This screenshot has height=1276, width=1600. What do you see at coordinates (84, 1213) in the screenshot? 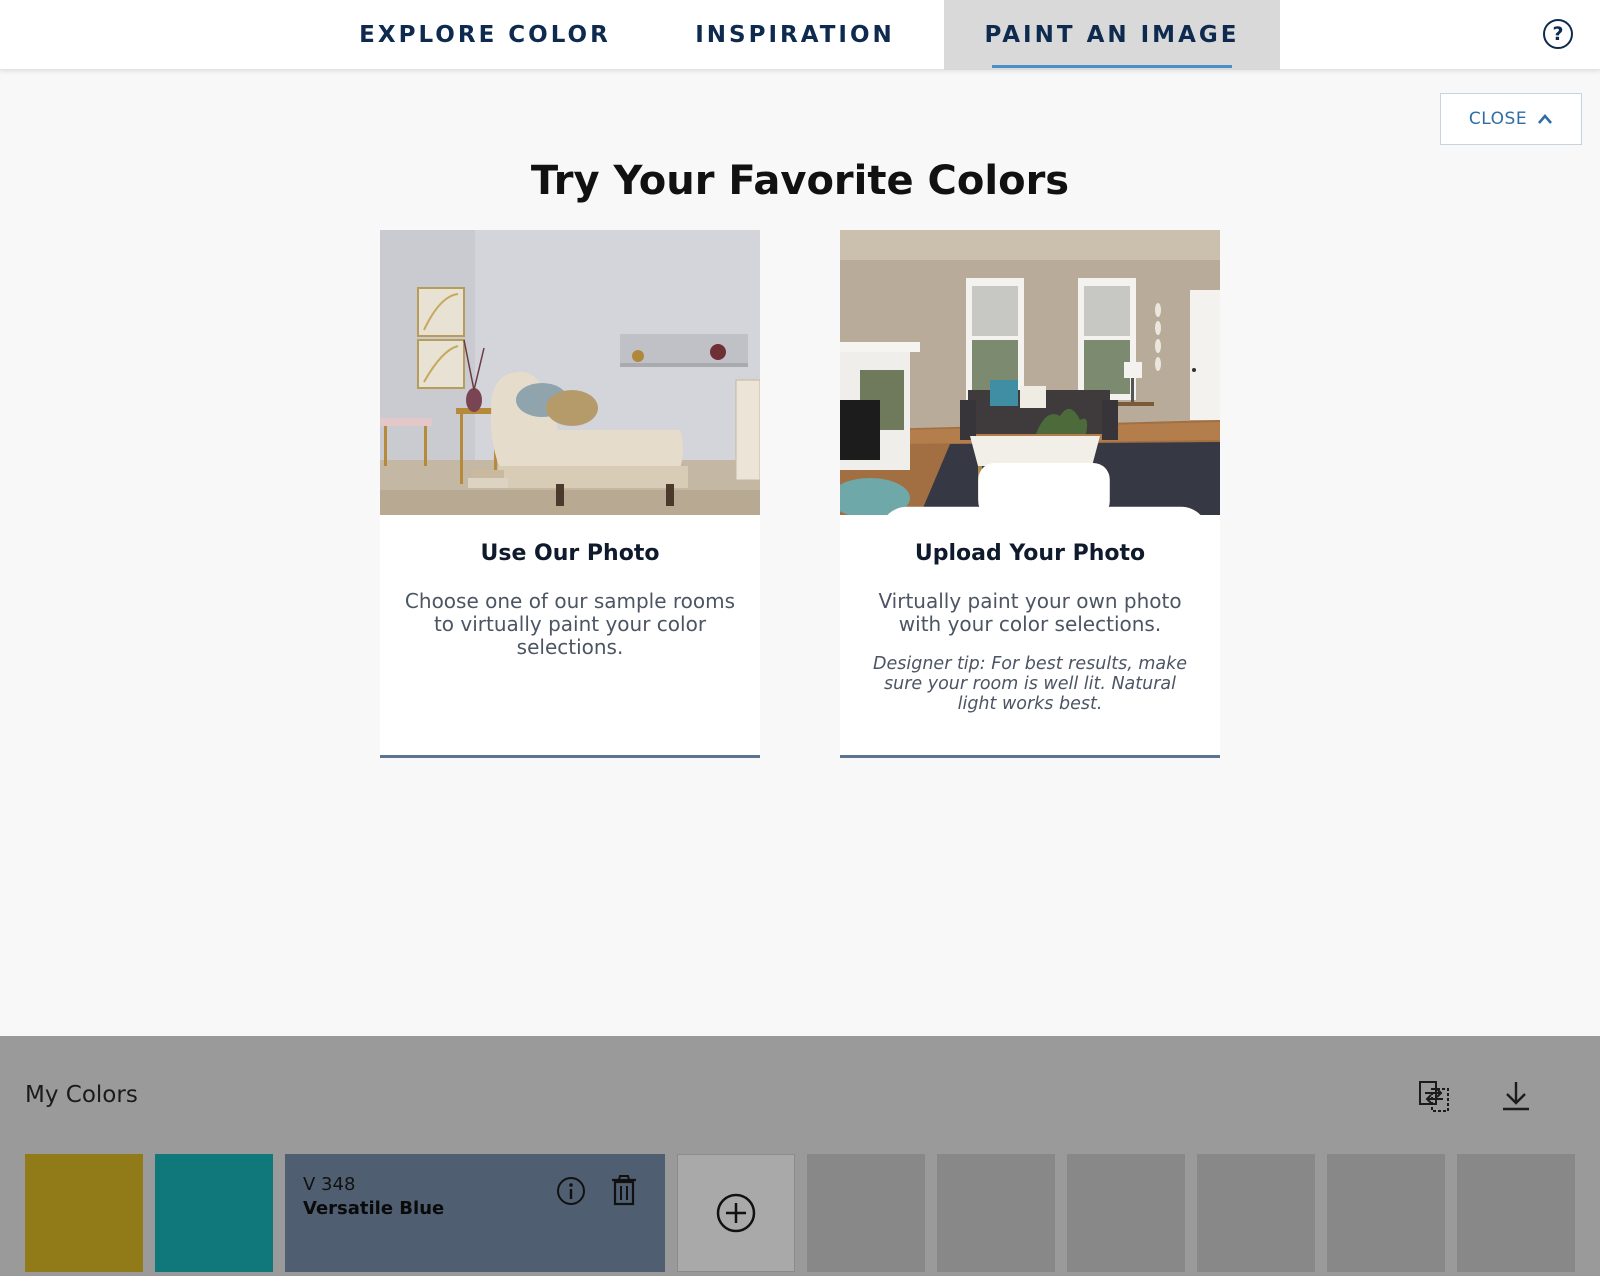
I see `color-swatch-gold` at bounding box center [84, 1213].